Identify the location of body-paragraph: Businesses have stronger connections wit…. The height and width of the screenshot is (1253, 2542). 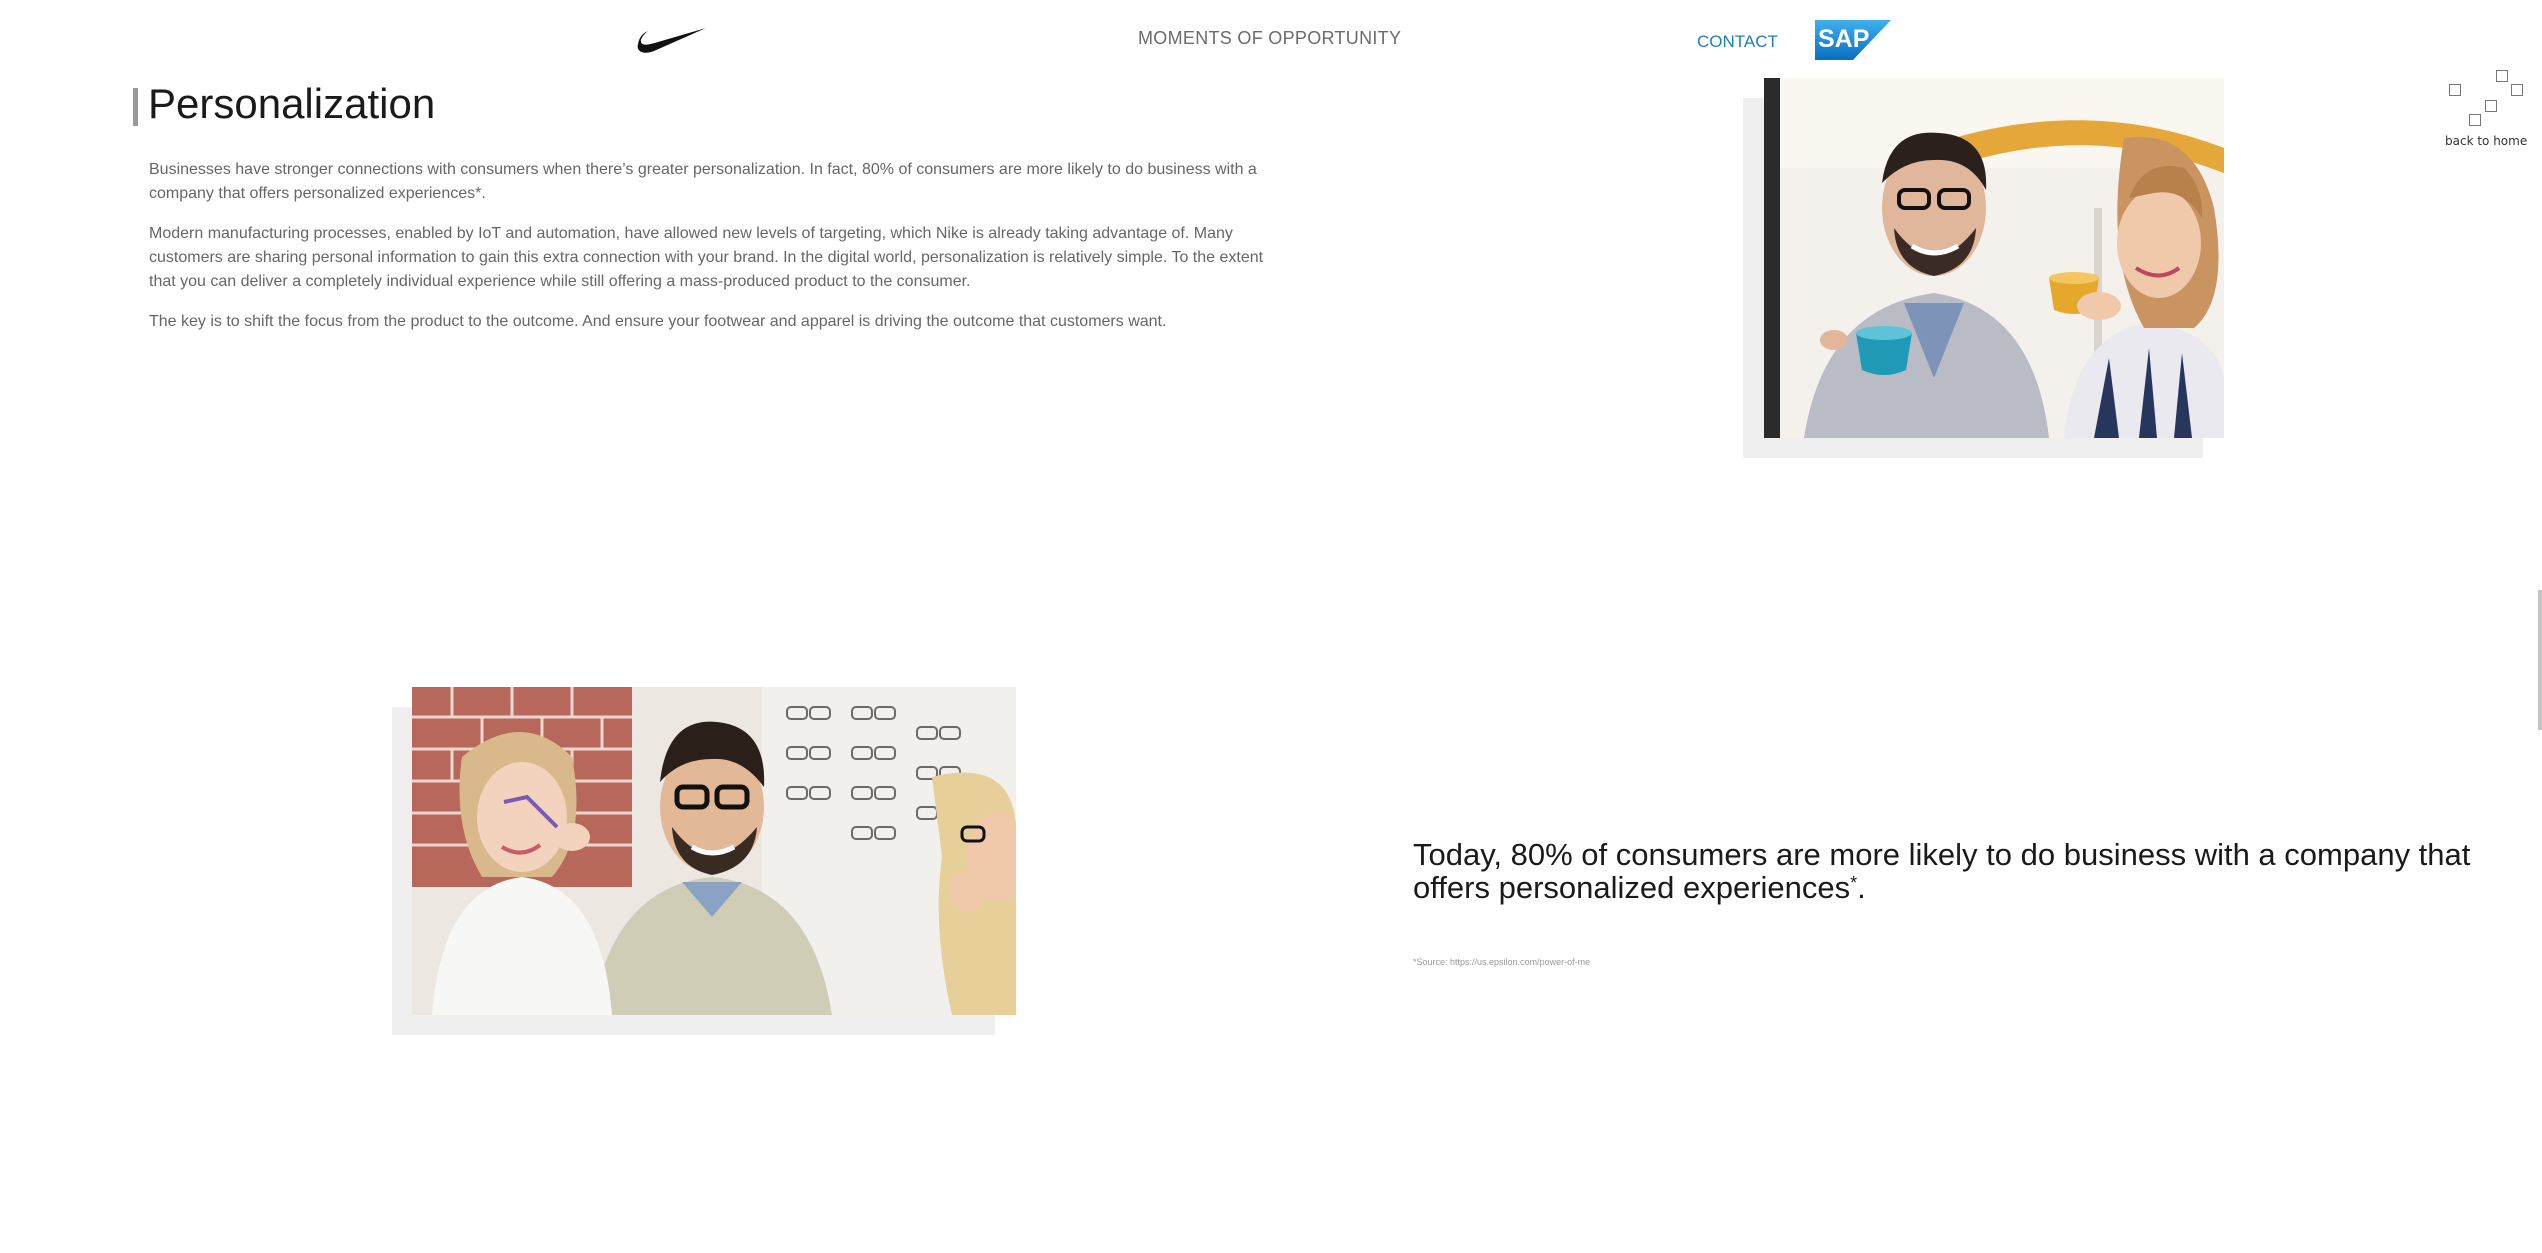
(703, 181).